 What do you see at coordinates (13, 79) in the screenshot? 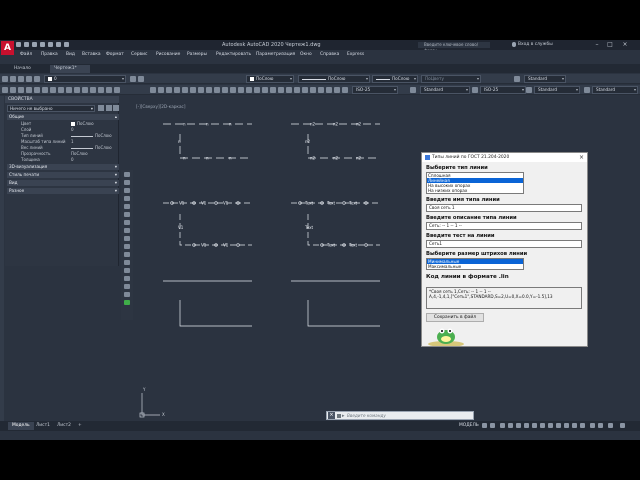
I see `layer-state-icon` at bounding box center [13, 79].